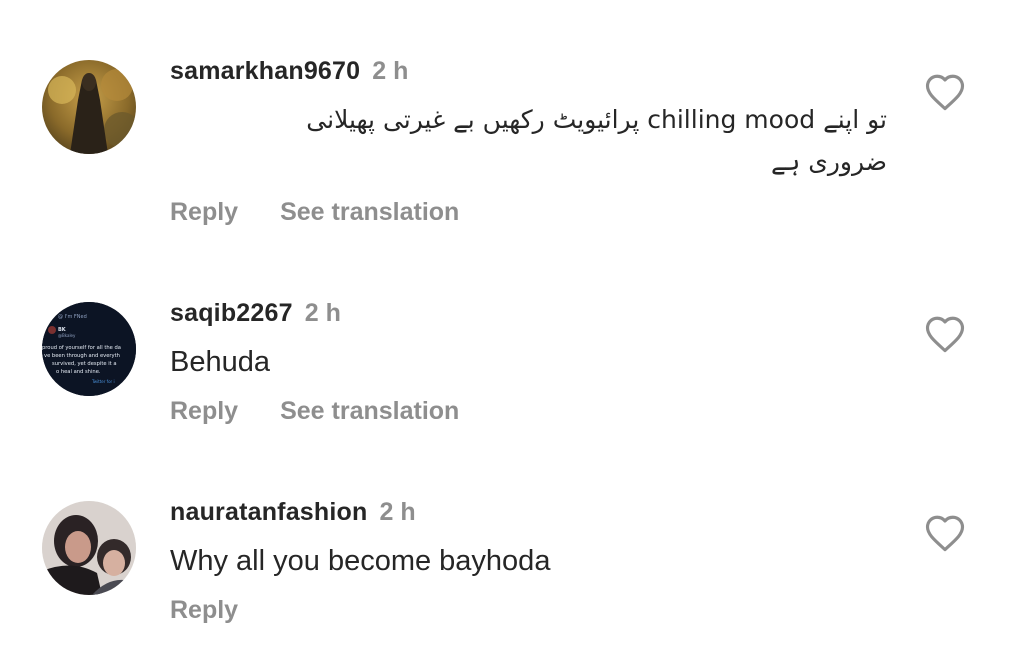 This screenshot has width=1024, height=667. What do you see at coordinates (945, 533) in the screenshot?
I see `heart-outline-icon` at bounding box center [945, 533].